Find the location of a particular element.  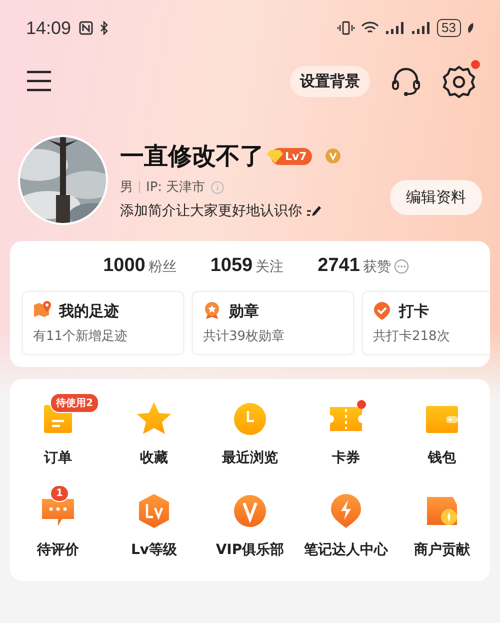

bluetooth-icon is located at coordinates (104, 28).